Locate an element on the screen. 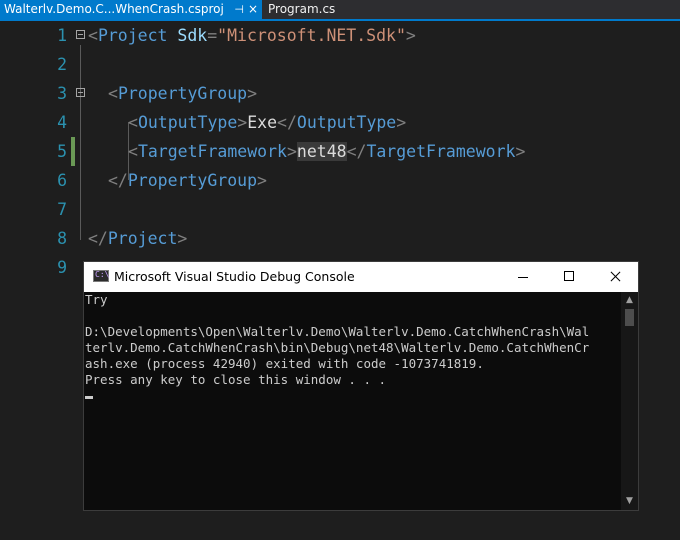 The image size is (680, 540). code-line: 2 is located at coordinates (340, 64).